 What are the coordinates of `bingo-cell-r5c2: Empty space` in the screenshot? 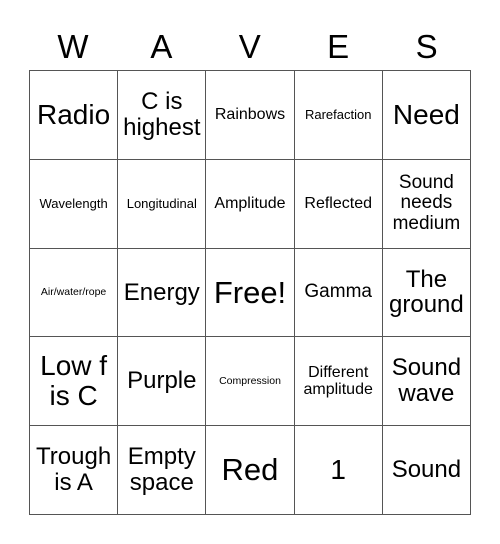 It's located at (162, 470).